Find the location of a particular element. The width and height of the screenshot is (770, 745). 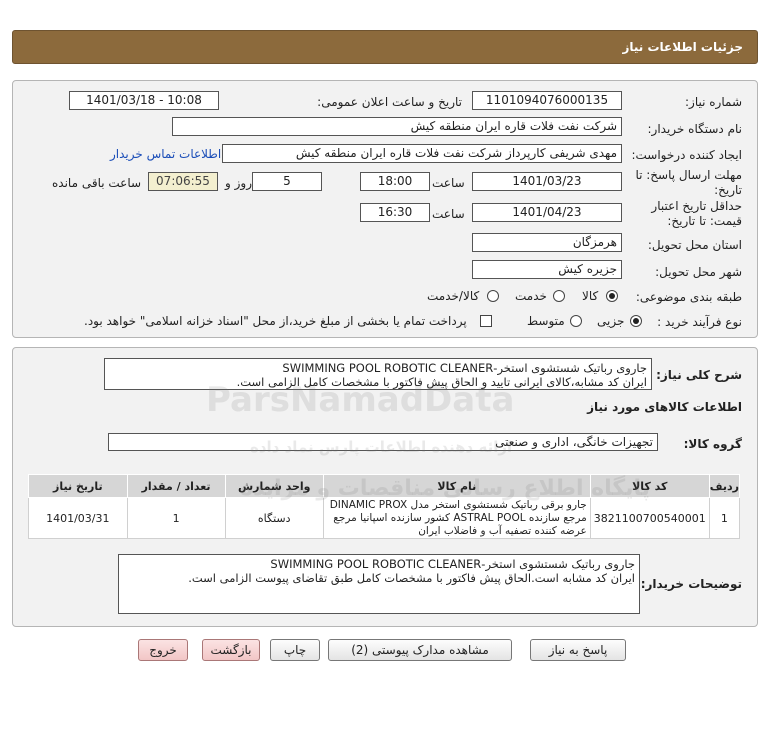

province-field: هرمزگان is located at coordinates (547, 242).